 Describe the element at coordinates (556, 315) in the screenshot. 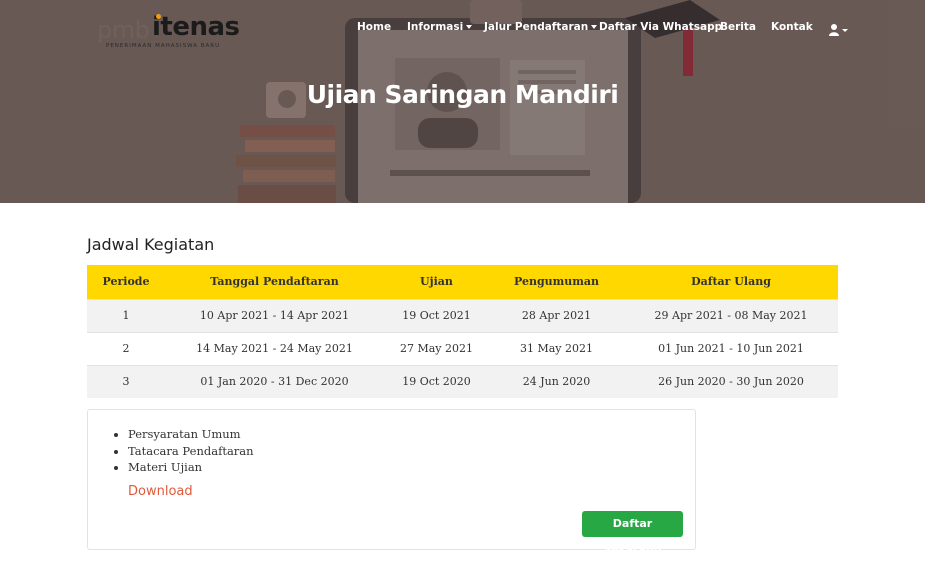

I see `table-cell: 28 Apr 2021` at that location.